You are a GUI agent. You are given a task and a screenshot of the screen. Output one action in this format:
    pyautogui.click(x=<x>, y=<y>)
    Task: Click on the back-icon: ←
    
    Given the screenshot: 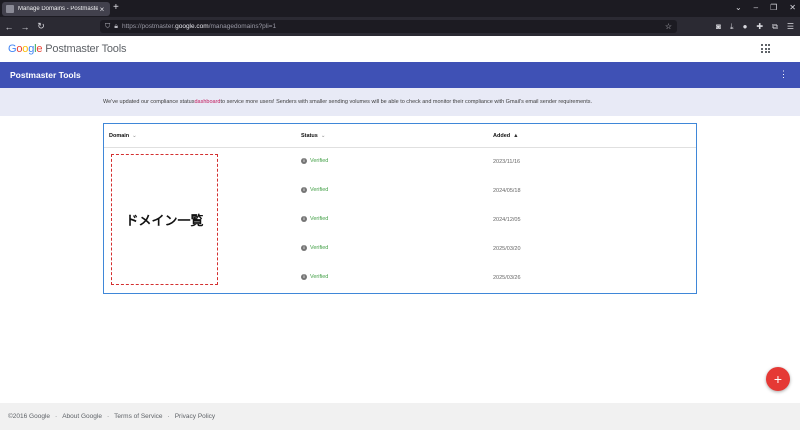 What is the action you would take?
    pyautogui.click(x=9, y=27)
    